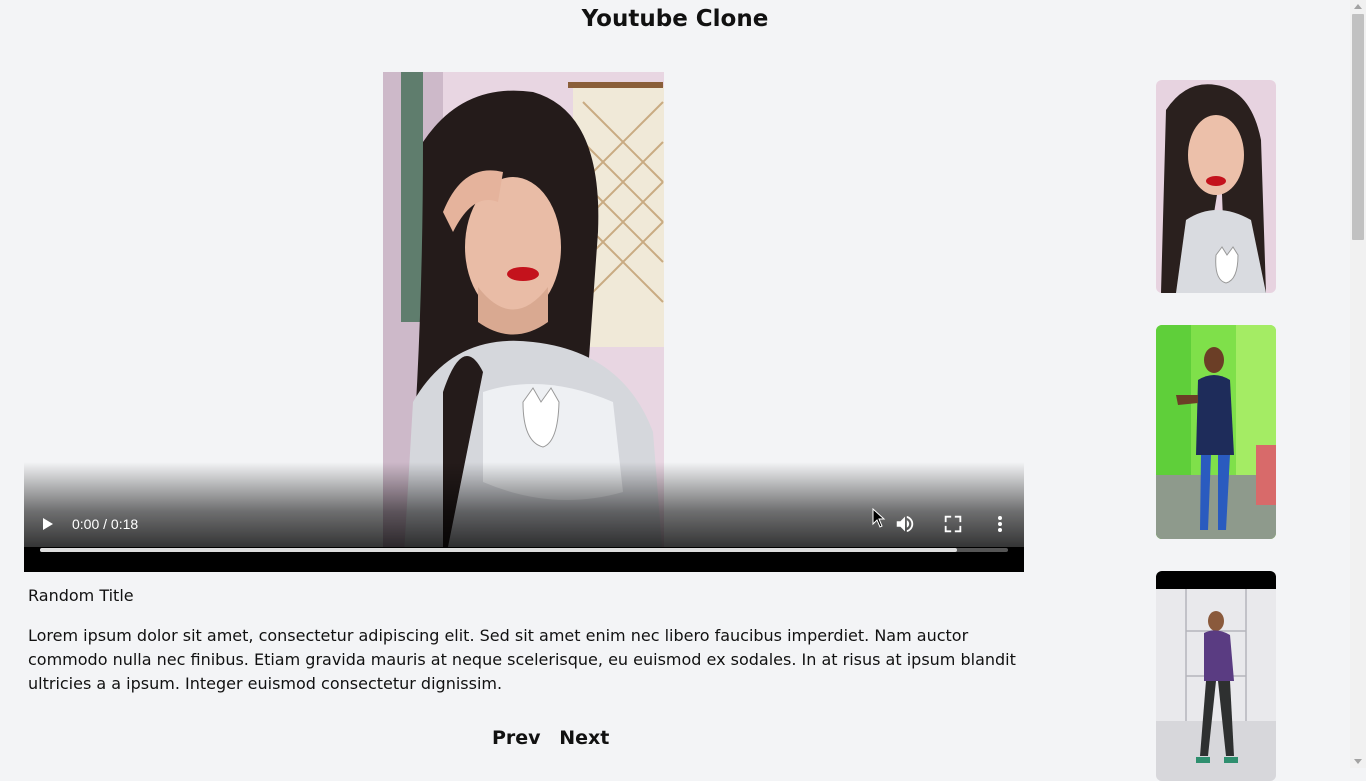  I want to click on scroll-up-icon, so click(1358, 6).